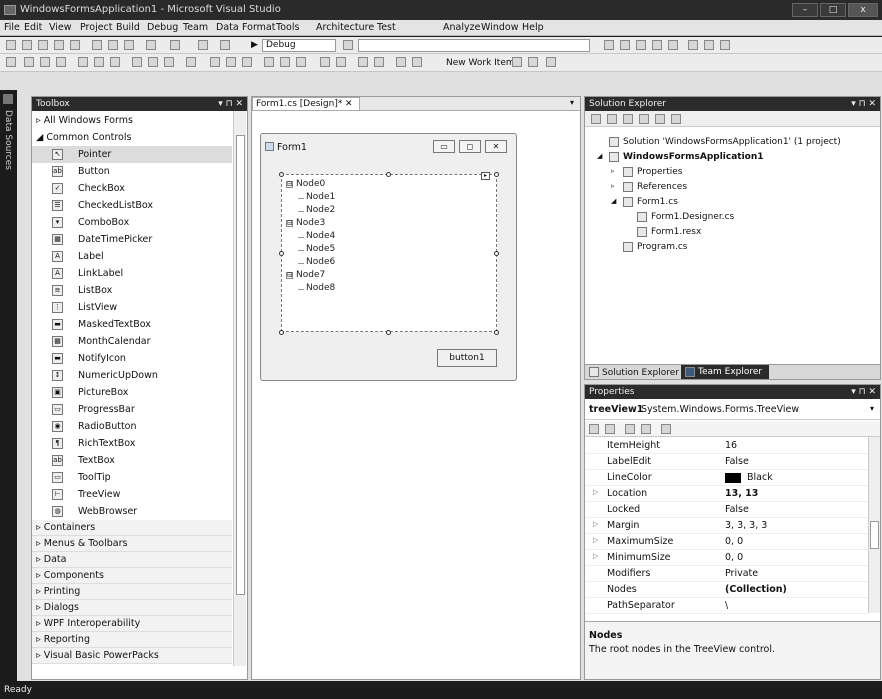 The image size is (882, 699). What do you see at coordinates (195, 27) in the screenshot?
I see `menu-team: Team` at bounding box center [195, 27].